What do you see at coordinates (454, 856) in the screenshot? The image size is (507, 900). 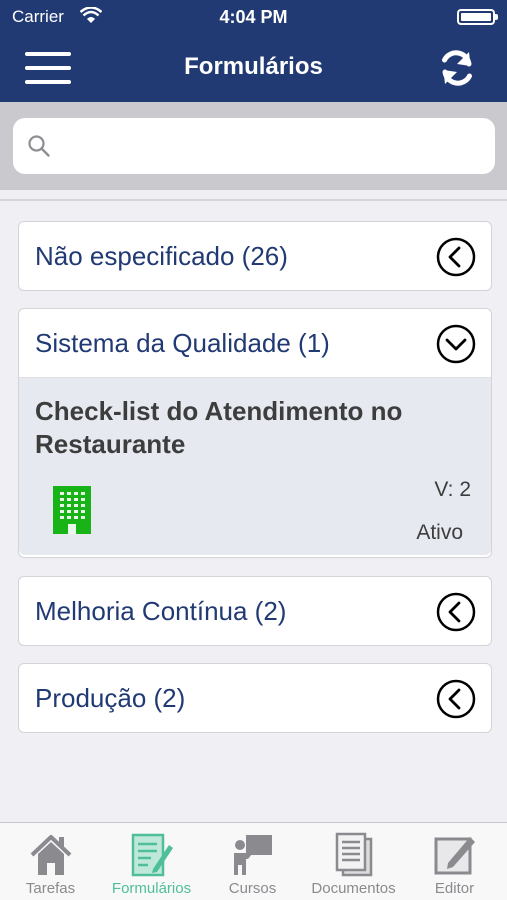 I see `edit-icon` at bounding box center [454, 856].